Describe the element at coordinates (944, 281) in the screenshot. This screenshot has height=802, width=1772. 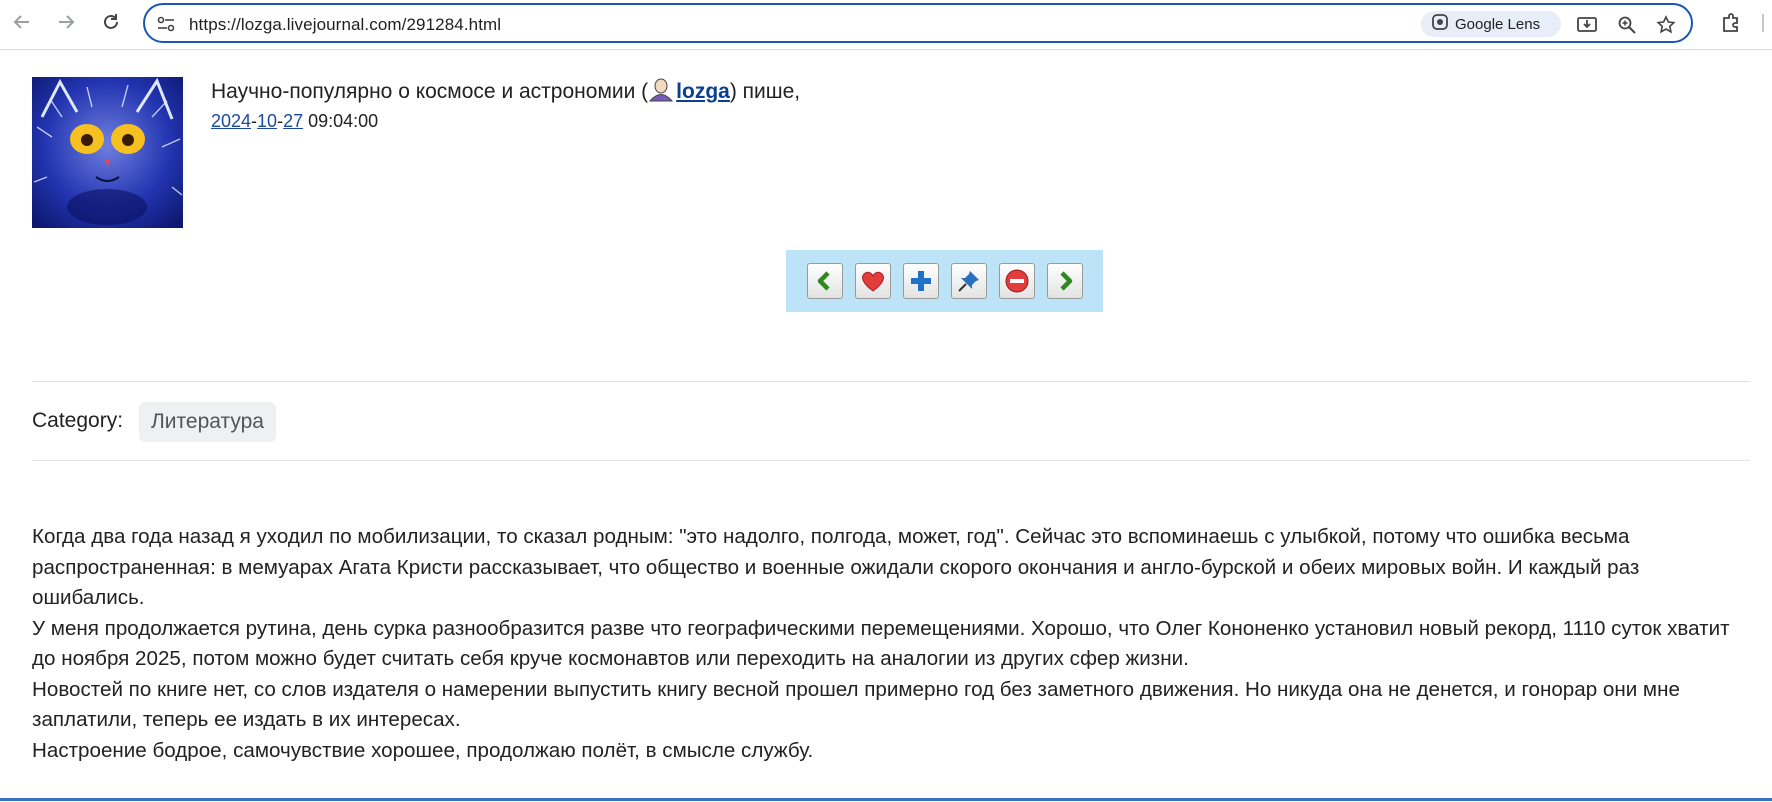
I see `entry-action-bar` at that location.